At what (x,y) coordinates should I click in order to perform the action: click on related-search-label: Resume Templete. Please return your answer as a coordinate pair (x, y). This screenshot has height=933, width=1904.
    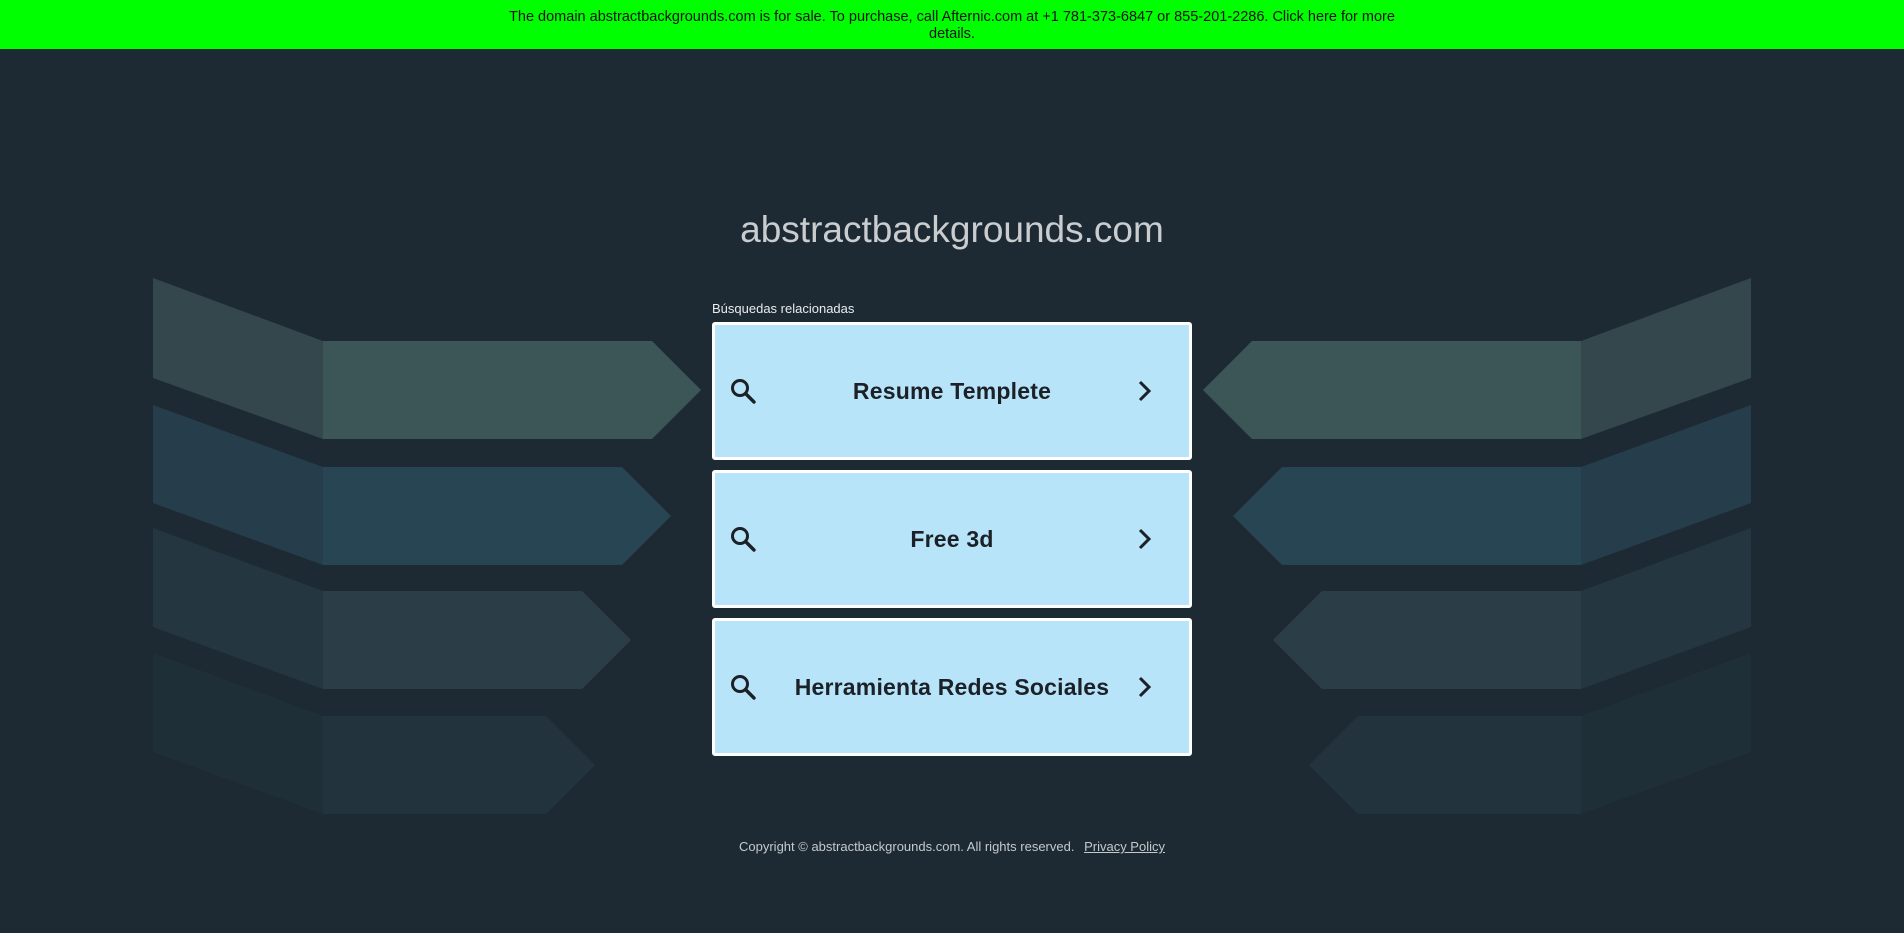
    Looking at the image, I should click on (952, 390).